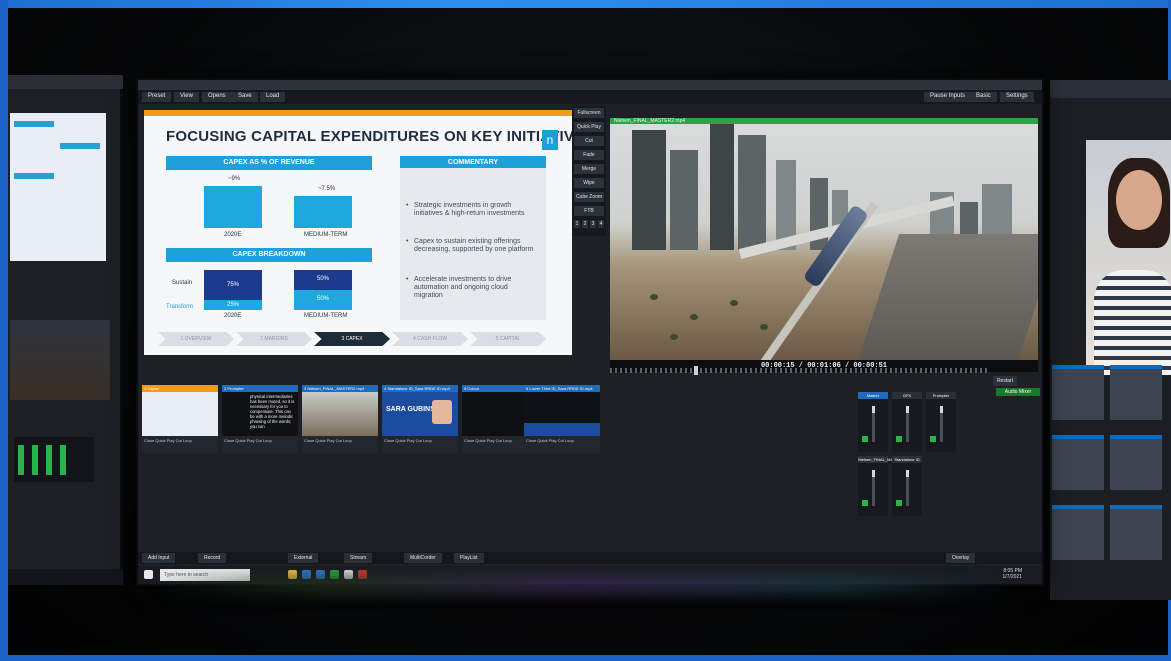  Describe the element at coordinates (58, 187) in the screenshot. I see `left-monitor-slide-thumbnail` at that location.